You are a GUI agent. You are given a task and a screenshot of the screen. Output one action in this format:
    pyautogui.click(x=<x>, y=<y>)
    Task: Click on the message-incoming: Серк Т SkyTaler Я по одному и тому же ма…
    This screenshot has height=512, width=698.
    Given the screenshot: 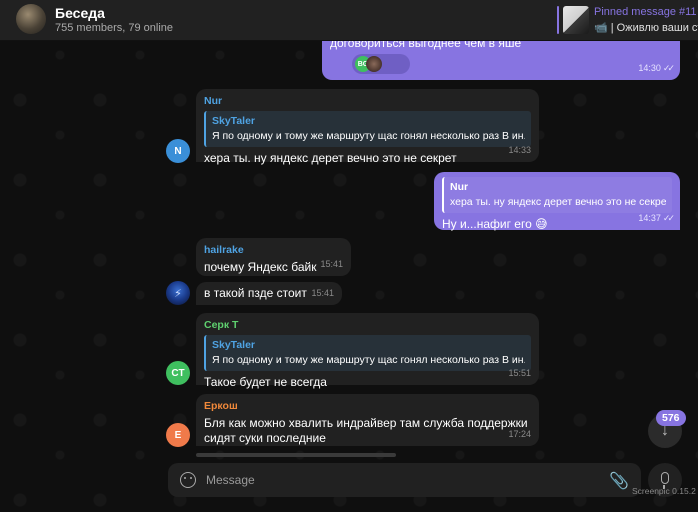 What is the action you would take?
    pyautogui.click(x=367, y=351)
    